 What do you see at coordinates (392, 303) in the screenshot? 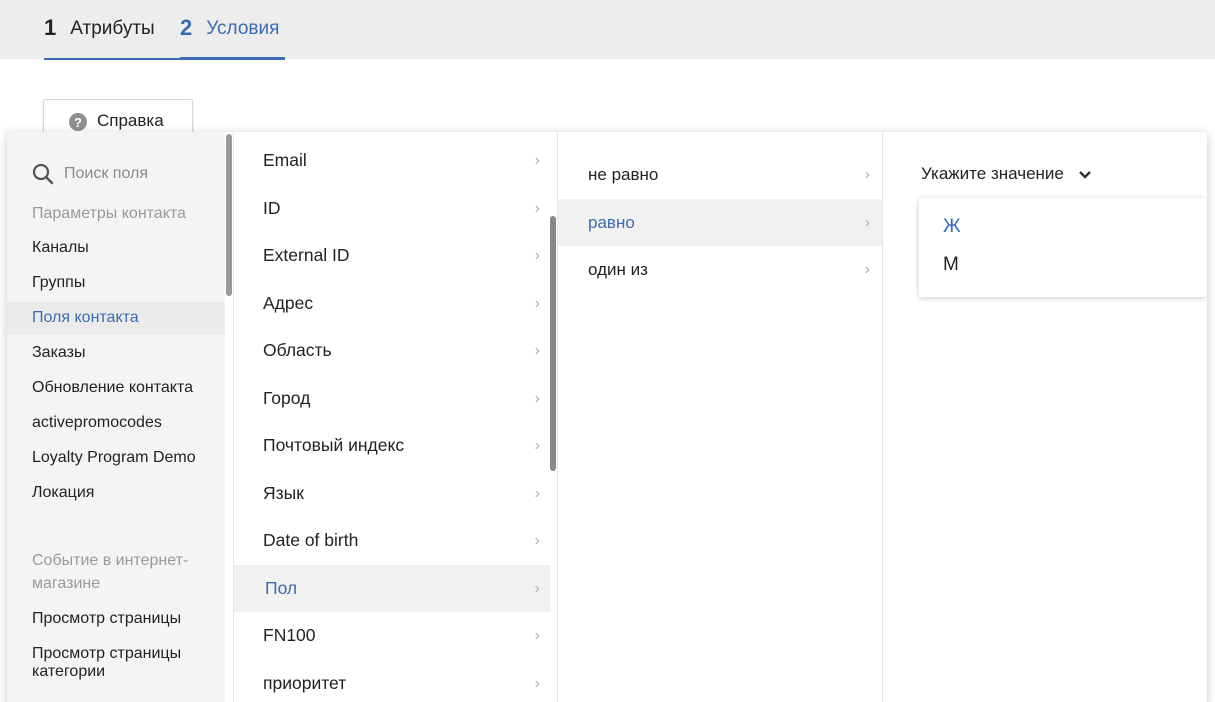
I see `field-item: Адрес ›` at bounding box center [392, 303].